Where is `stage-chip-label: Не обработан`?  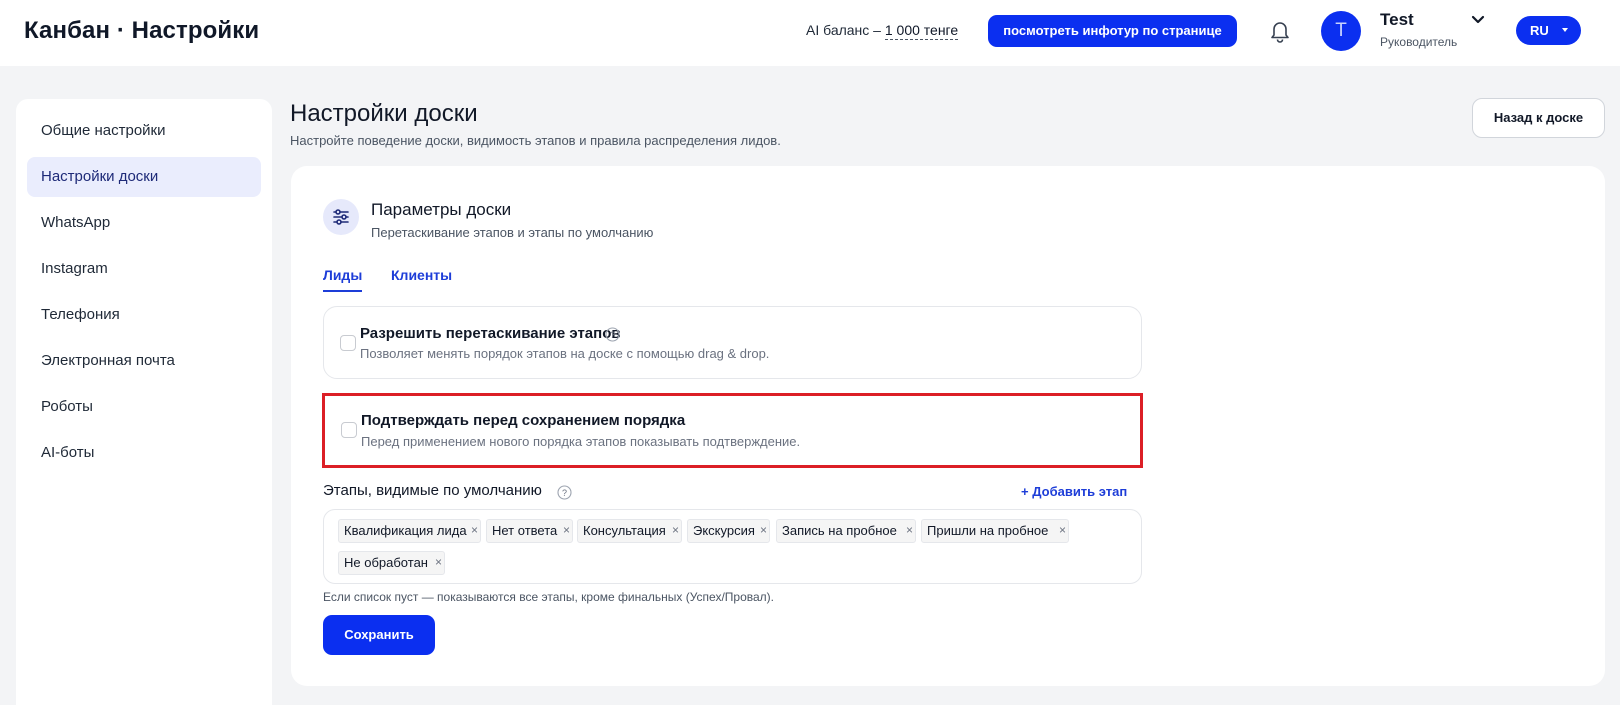
stage-chip-label: Не обработан is located at coordinates (386, 562).